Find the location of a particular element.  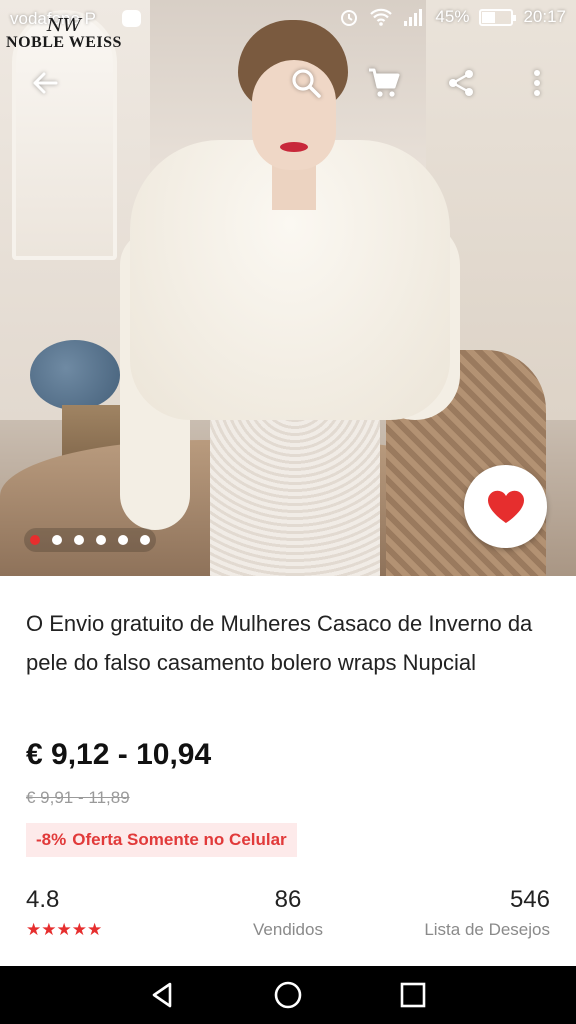

more-options-button is located at coordinates (537, 83).